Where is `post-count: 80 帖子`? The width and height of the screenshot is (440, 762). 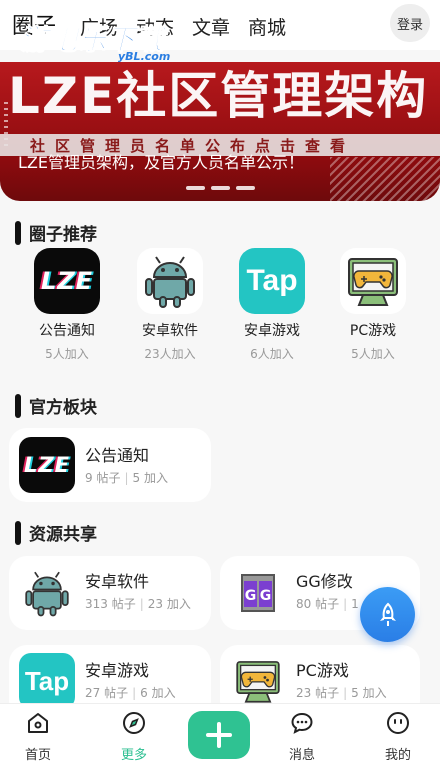
post-count: 80 帖子 is located at coordinates (318, 604).